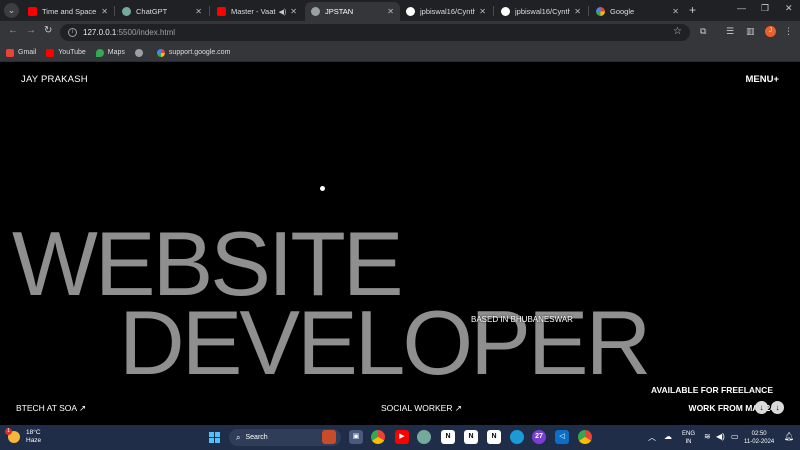 Image resolution: width=800 pixels, height=450 pixels. What do you see at coordinates (692, 10) in the screenshot?
I see `new-tab-button: +` at bounding box center [692, 10].